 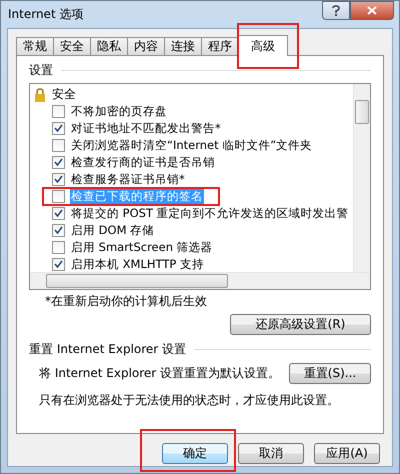 I want to click on close-button, so click(x=372, y=10).